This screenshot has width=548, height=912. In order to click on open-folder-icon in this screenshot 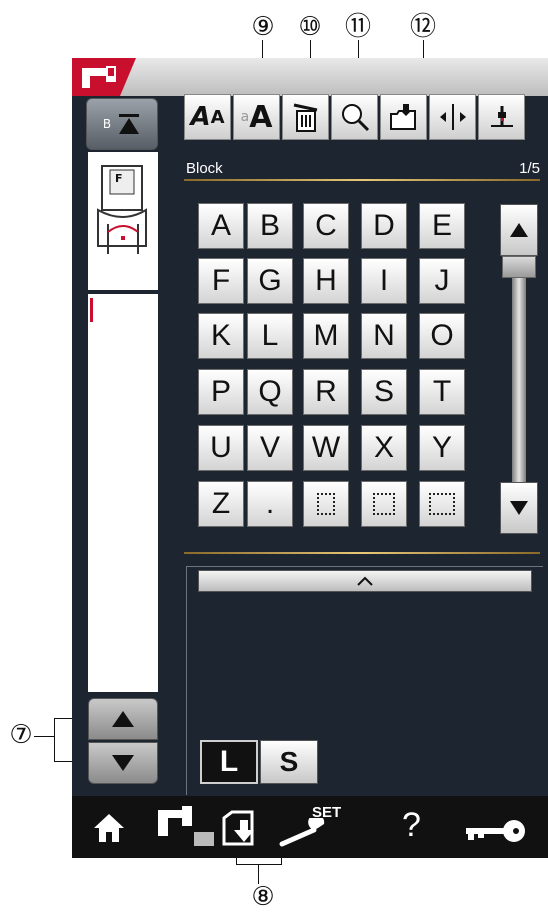, I will do `click(238, 828)`.